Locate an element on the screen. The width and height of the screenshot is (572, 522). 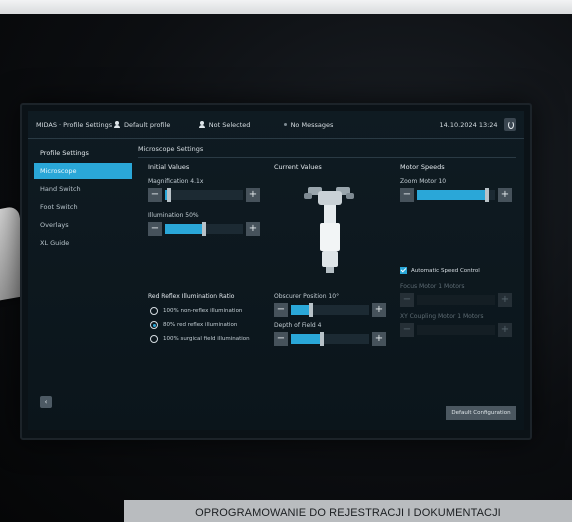
user-selector: Not Selected is located at coordinates (237, 124).